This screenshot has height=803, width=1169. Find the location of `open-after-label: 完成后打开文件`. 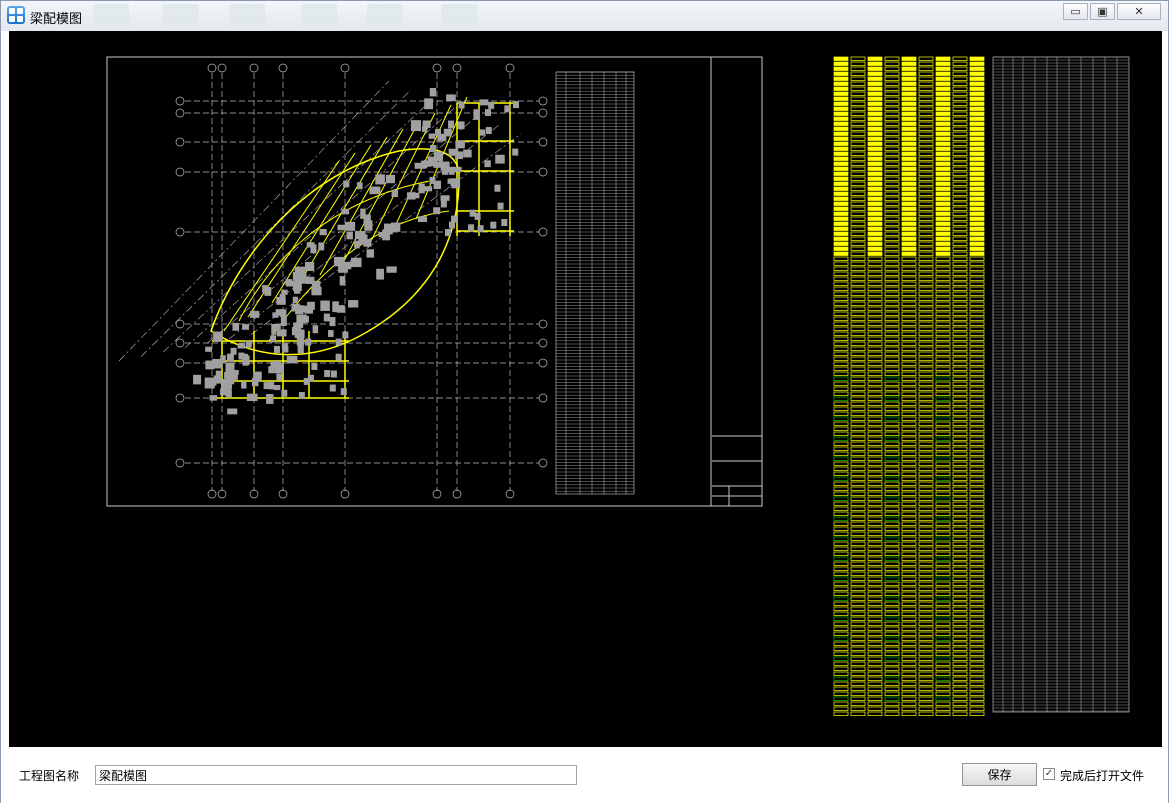

open-after-label: 完成后打开文件 is located at coordinates (1102, 775).